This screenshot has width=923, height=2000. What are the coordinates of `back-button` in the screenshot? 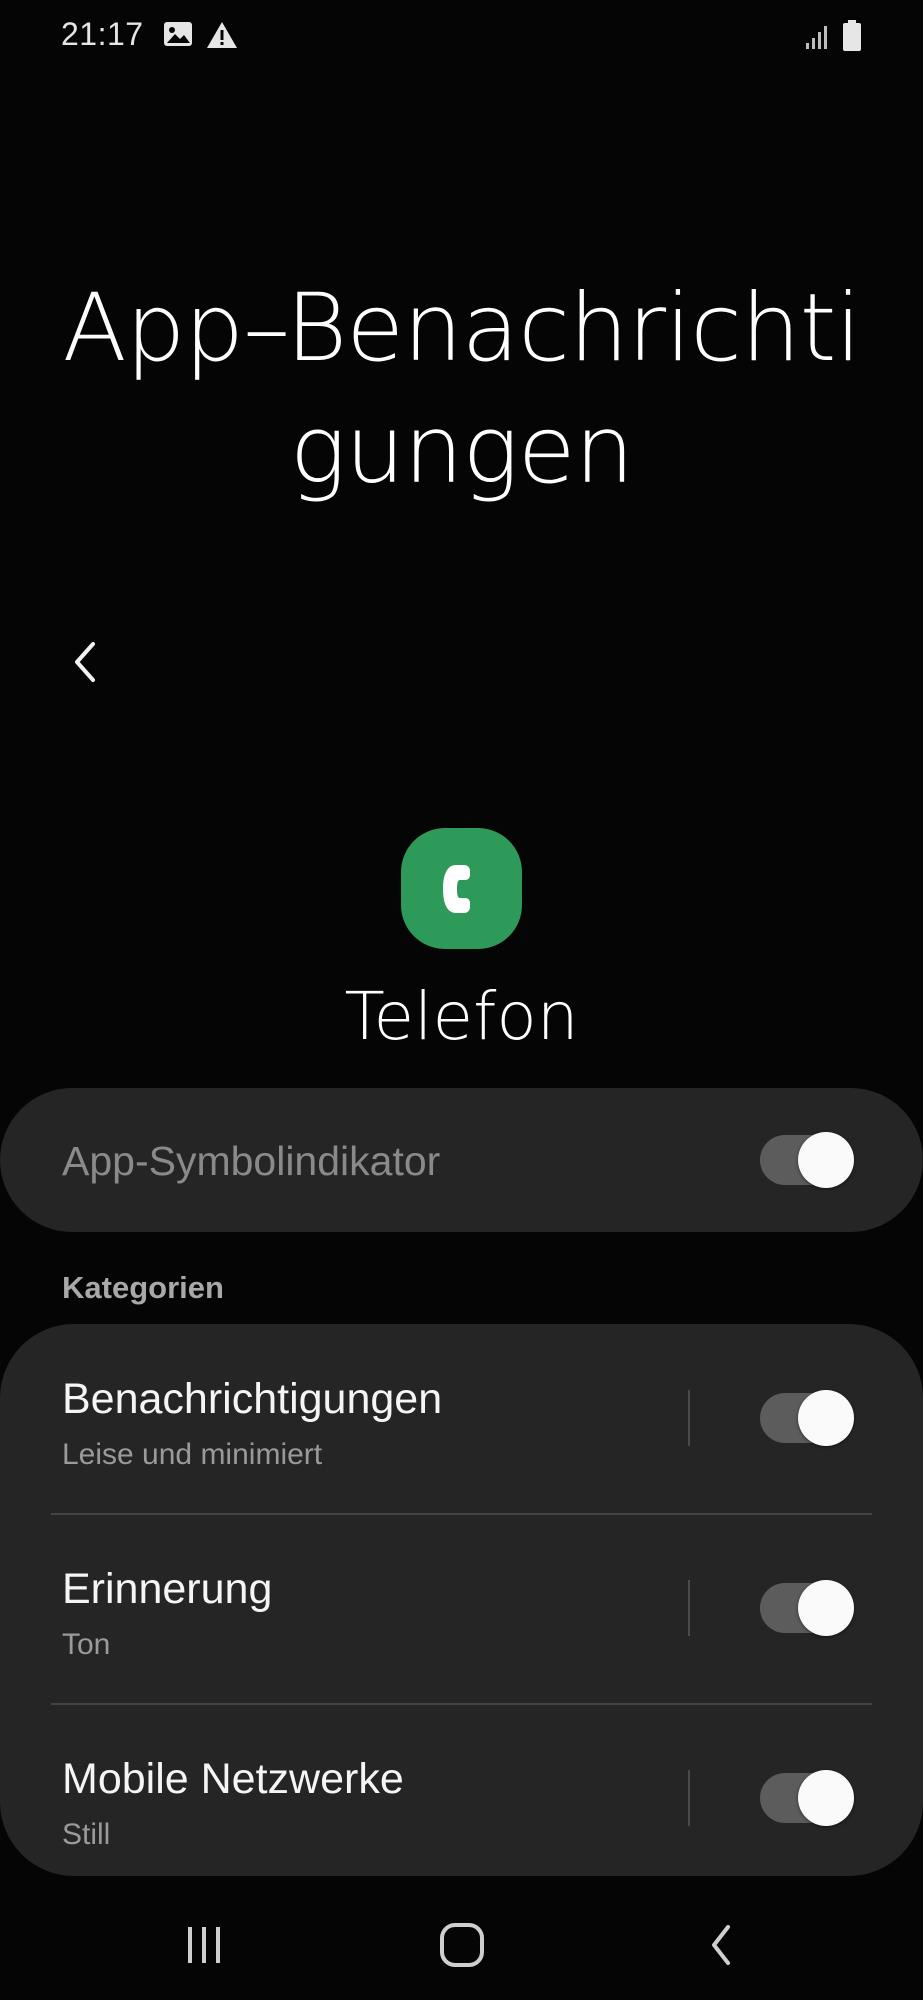 It's located at (84, 662).